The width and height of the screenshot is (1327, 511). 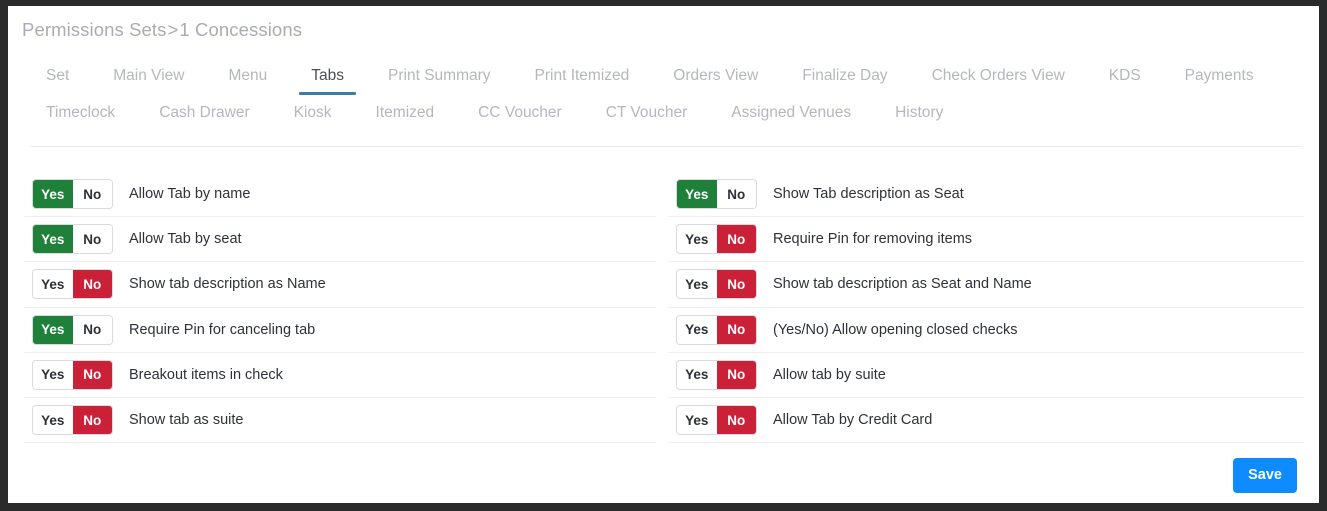 I want to click on setting-label: Breakout items in check, so click(x=206, y=374).